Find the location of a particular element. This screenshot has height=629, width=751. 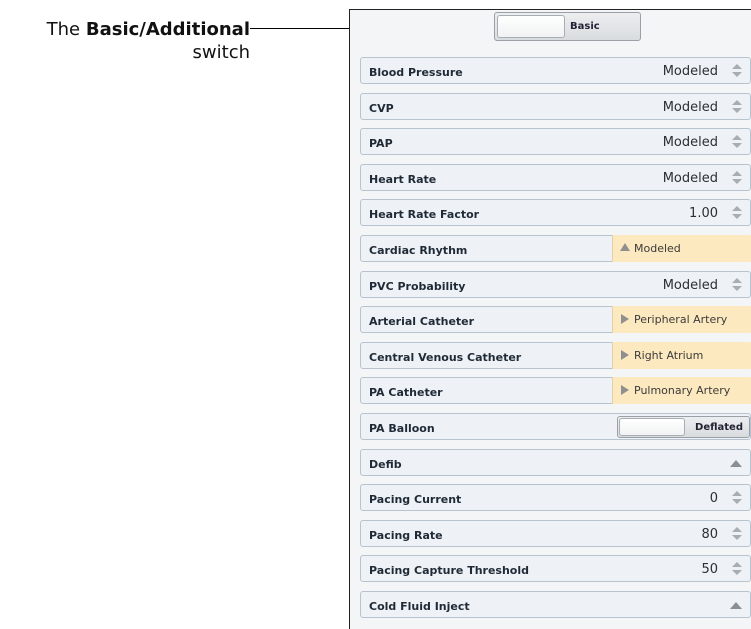

param-name: PVC Probability is located at coordinates (417, 286).